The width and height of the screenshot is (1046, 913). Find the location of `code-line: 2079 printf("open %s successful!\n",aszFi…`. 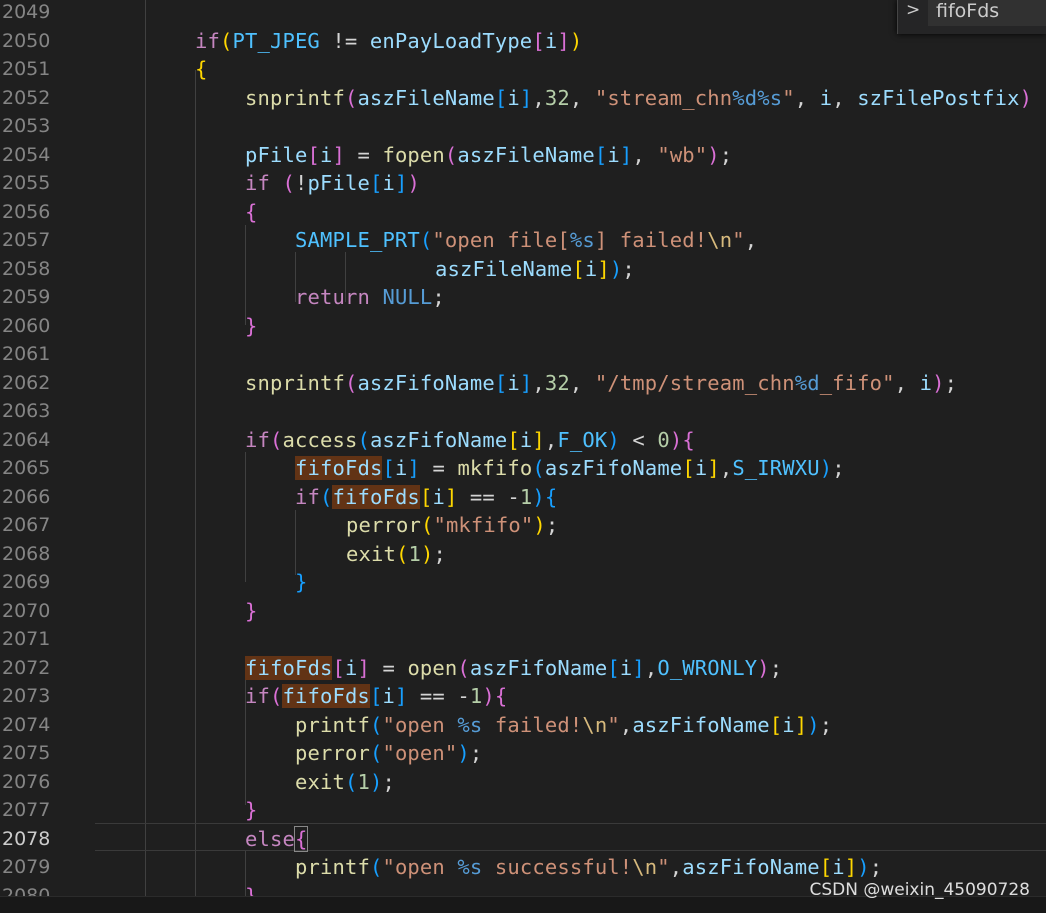

code-line: 2079 printf("open %s successful!\n",aszFi… is located at coordinates (523, 867).